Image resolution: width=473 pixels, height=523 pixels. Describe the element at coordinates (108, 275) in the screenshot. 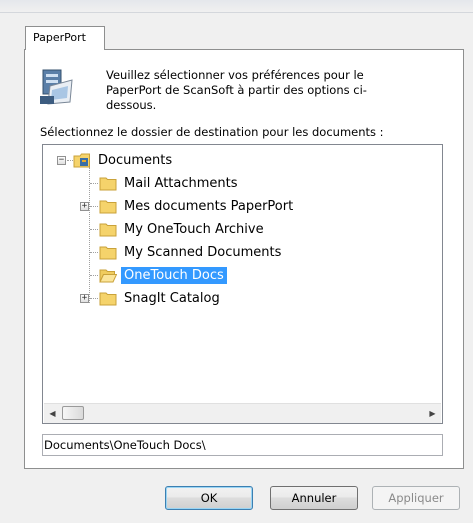

I see `folder-open-icon` at that location.